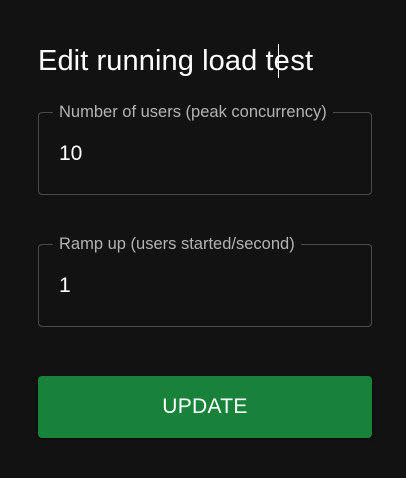 Image resolution: width=406 pixels, height=478 pixels. Describe the element at coordinates (164, 61) in the screenshot. I see `dialog-title-part1: Edit running load te` at that location.